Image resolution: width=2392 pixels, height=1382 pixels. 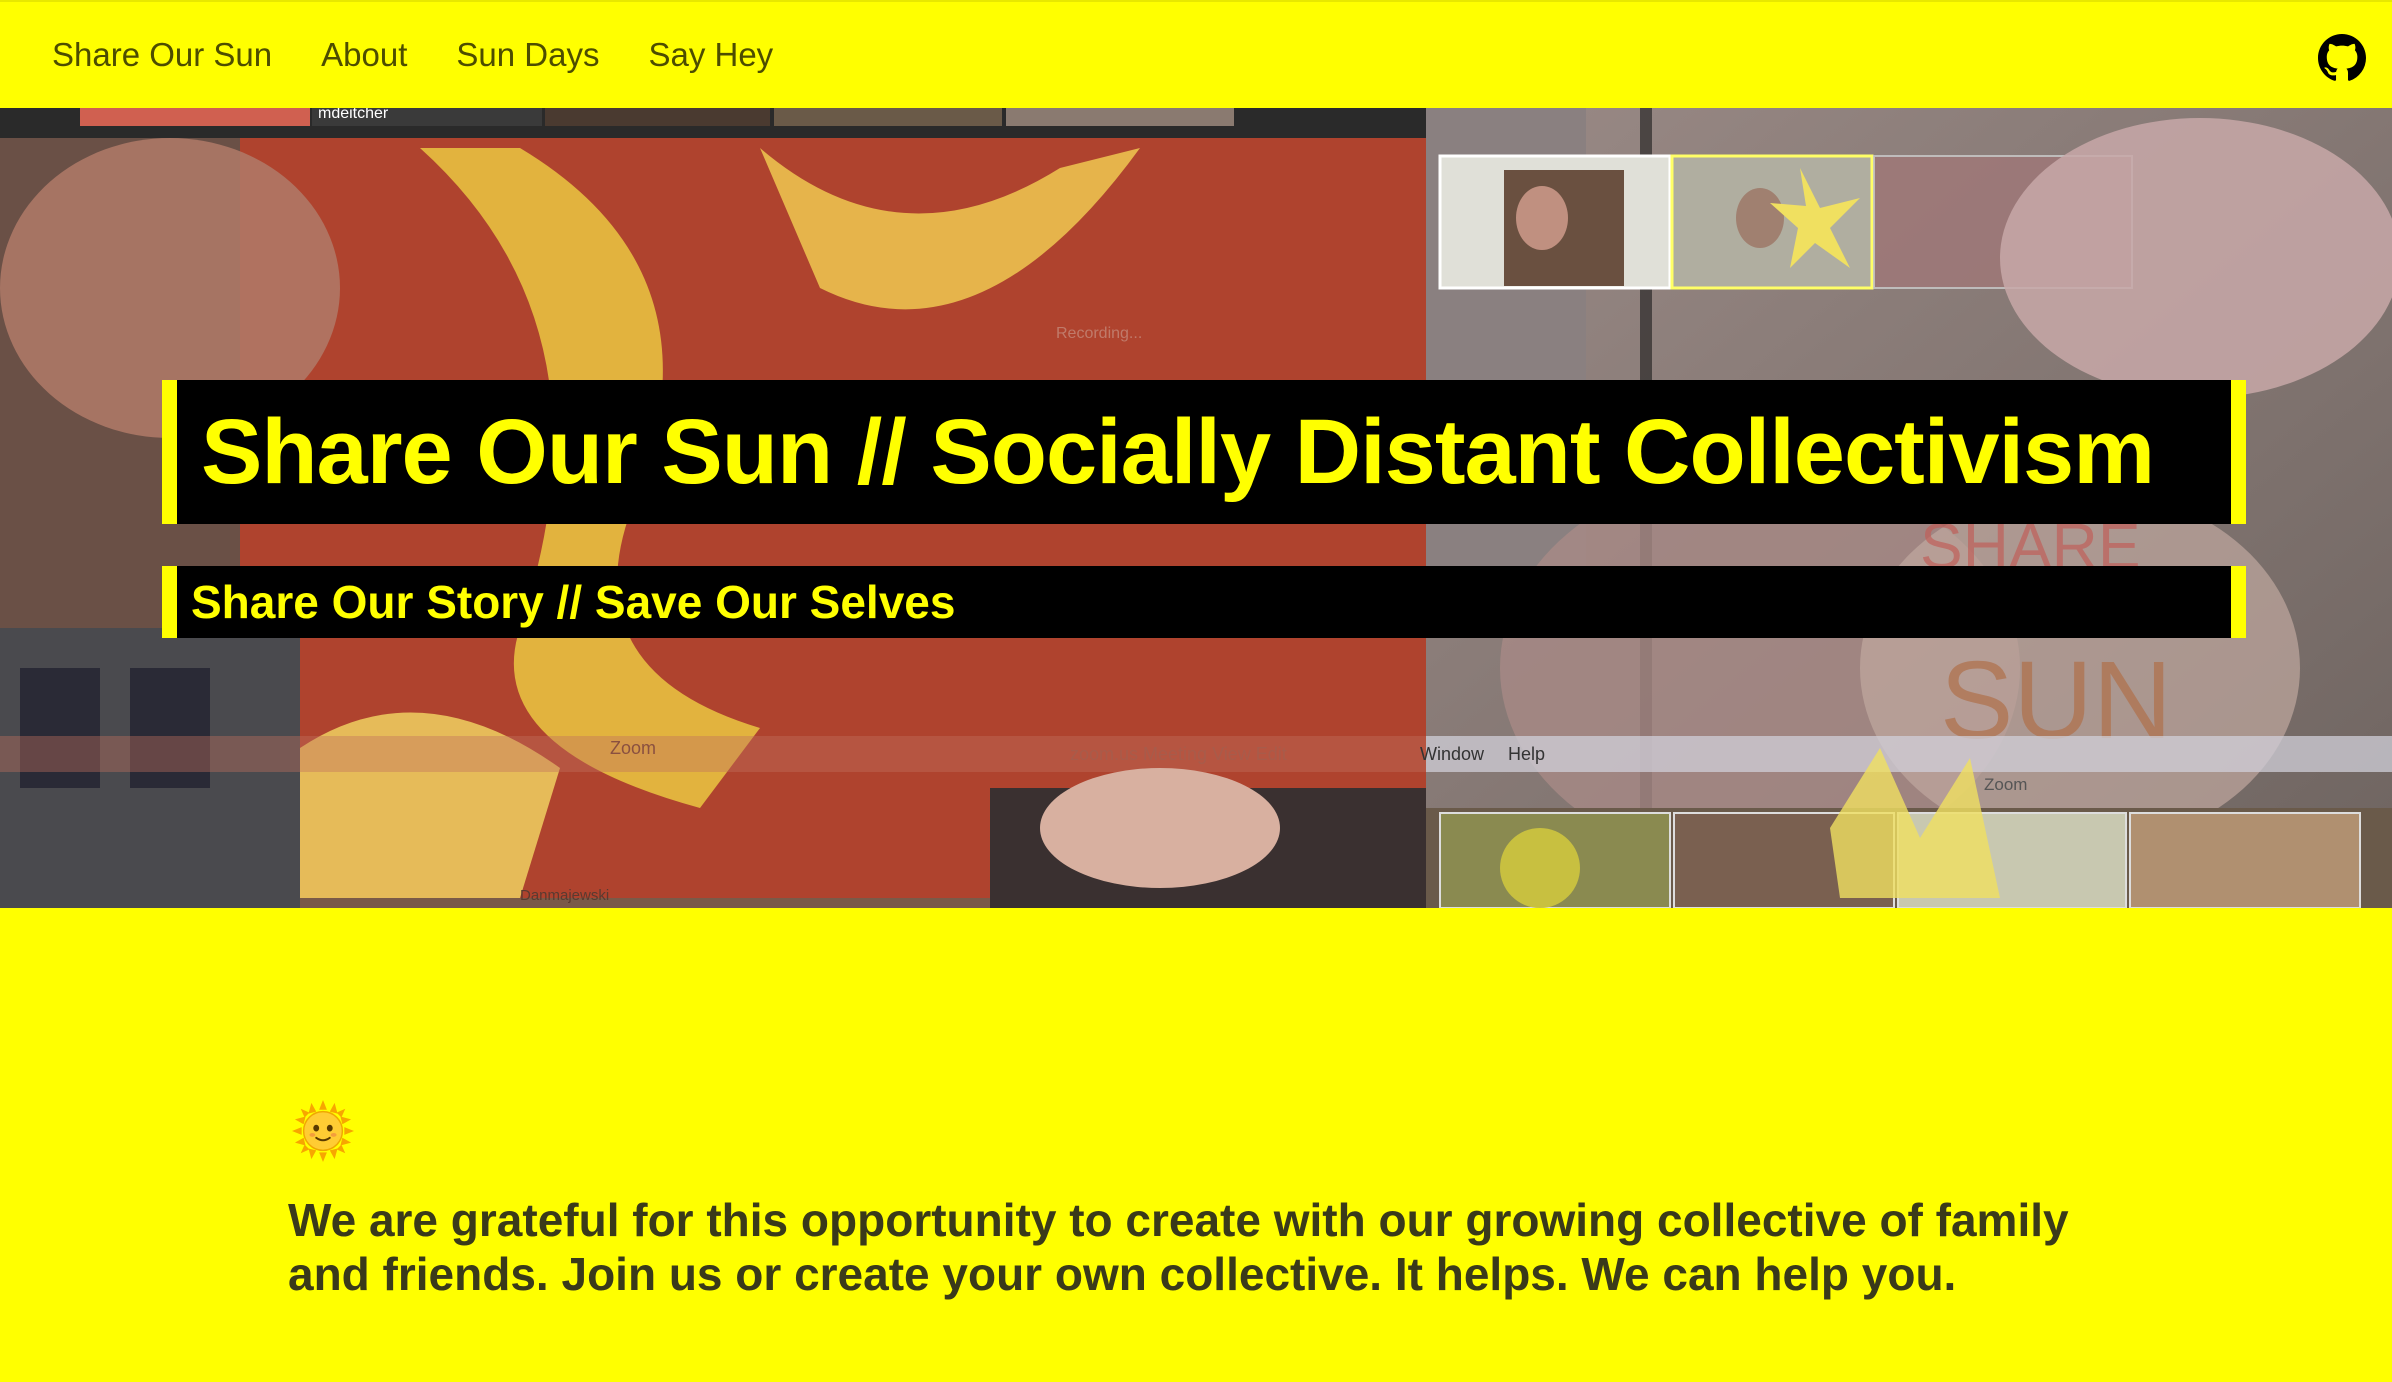 I want to click on nav-links: Share Our Sun About Sun Days Say Hey, so click(x=437, y=55).